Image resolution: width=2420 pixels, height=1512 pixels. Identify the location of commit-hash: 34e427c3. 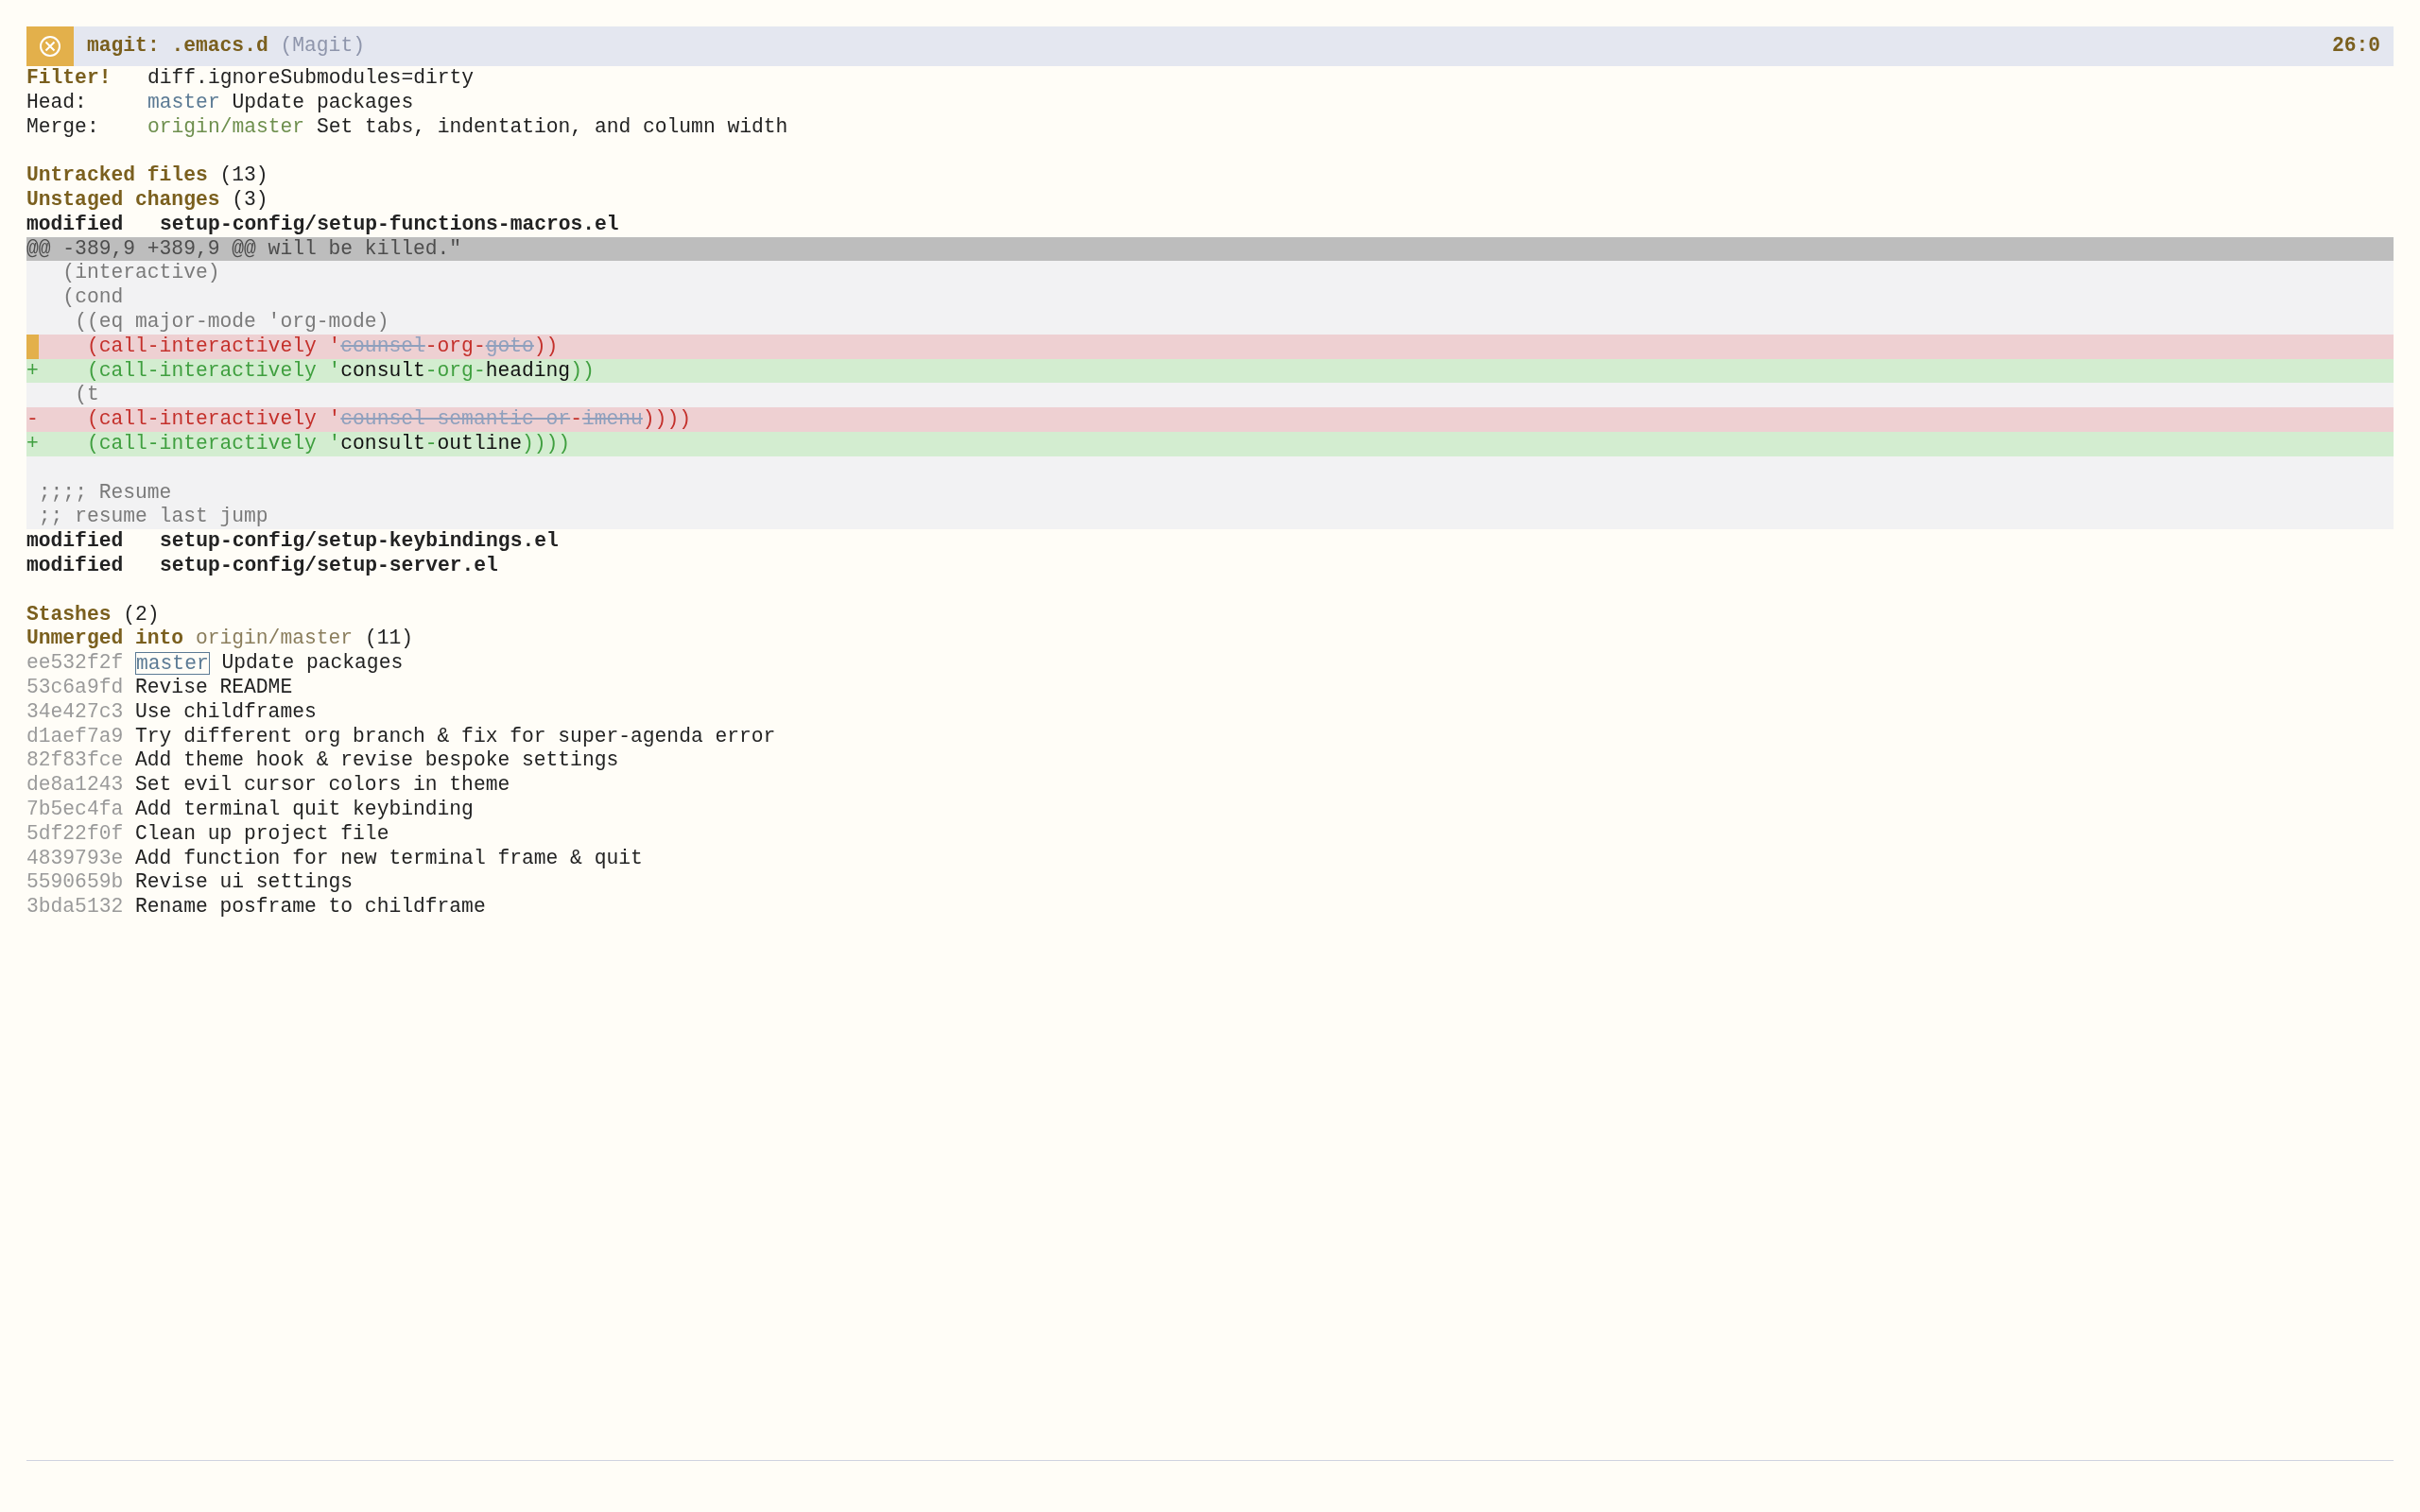
(75, 712).